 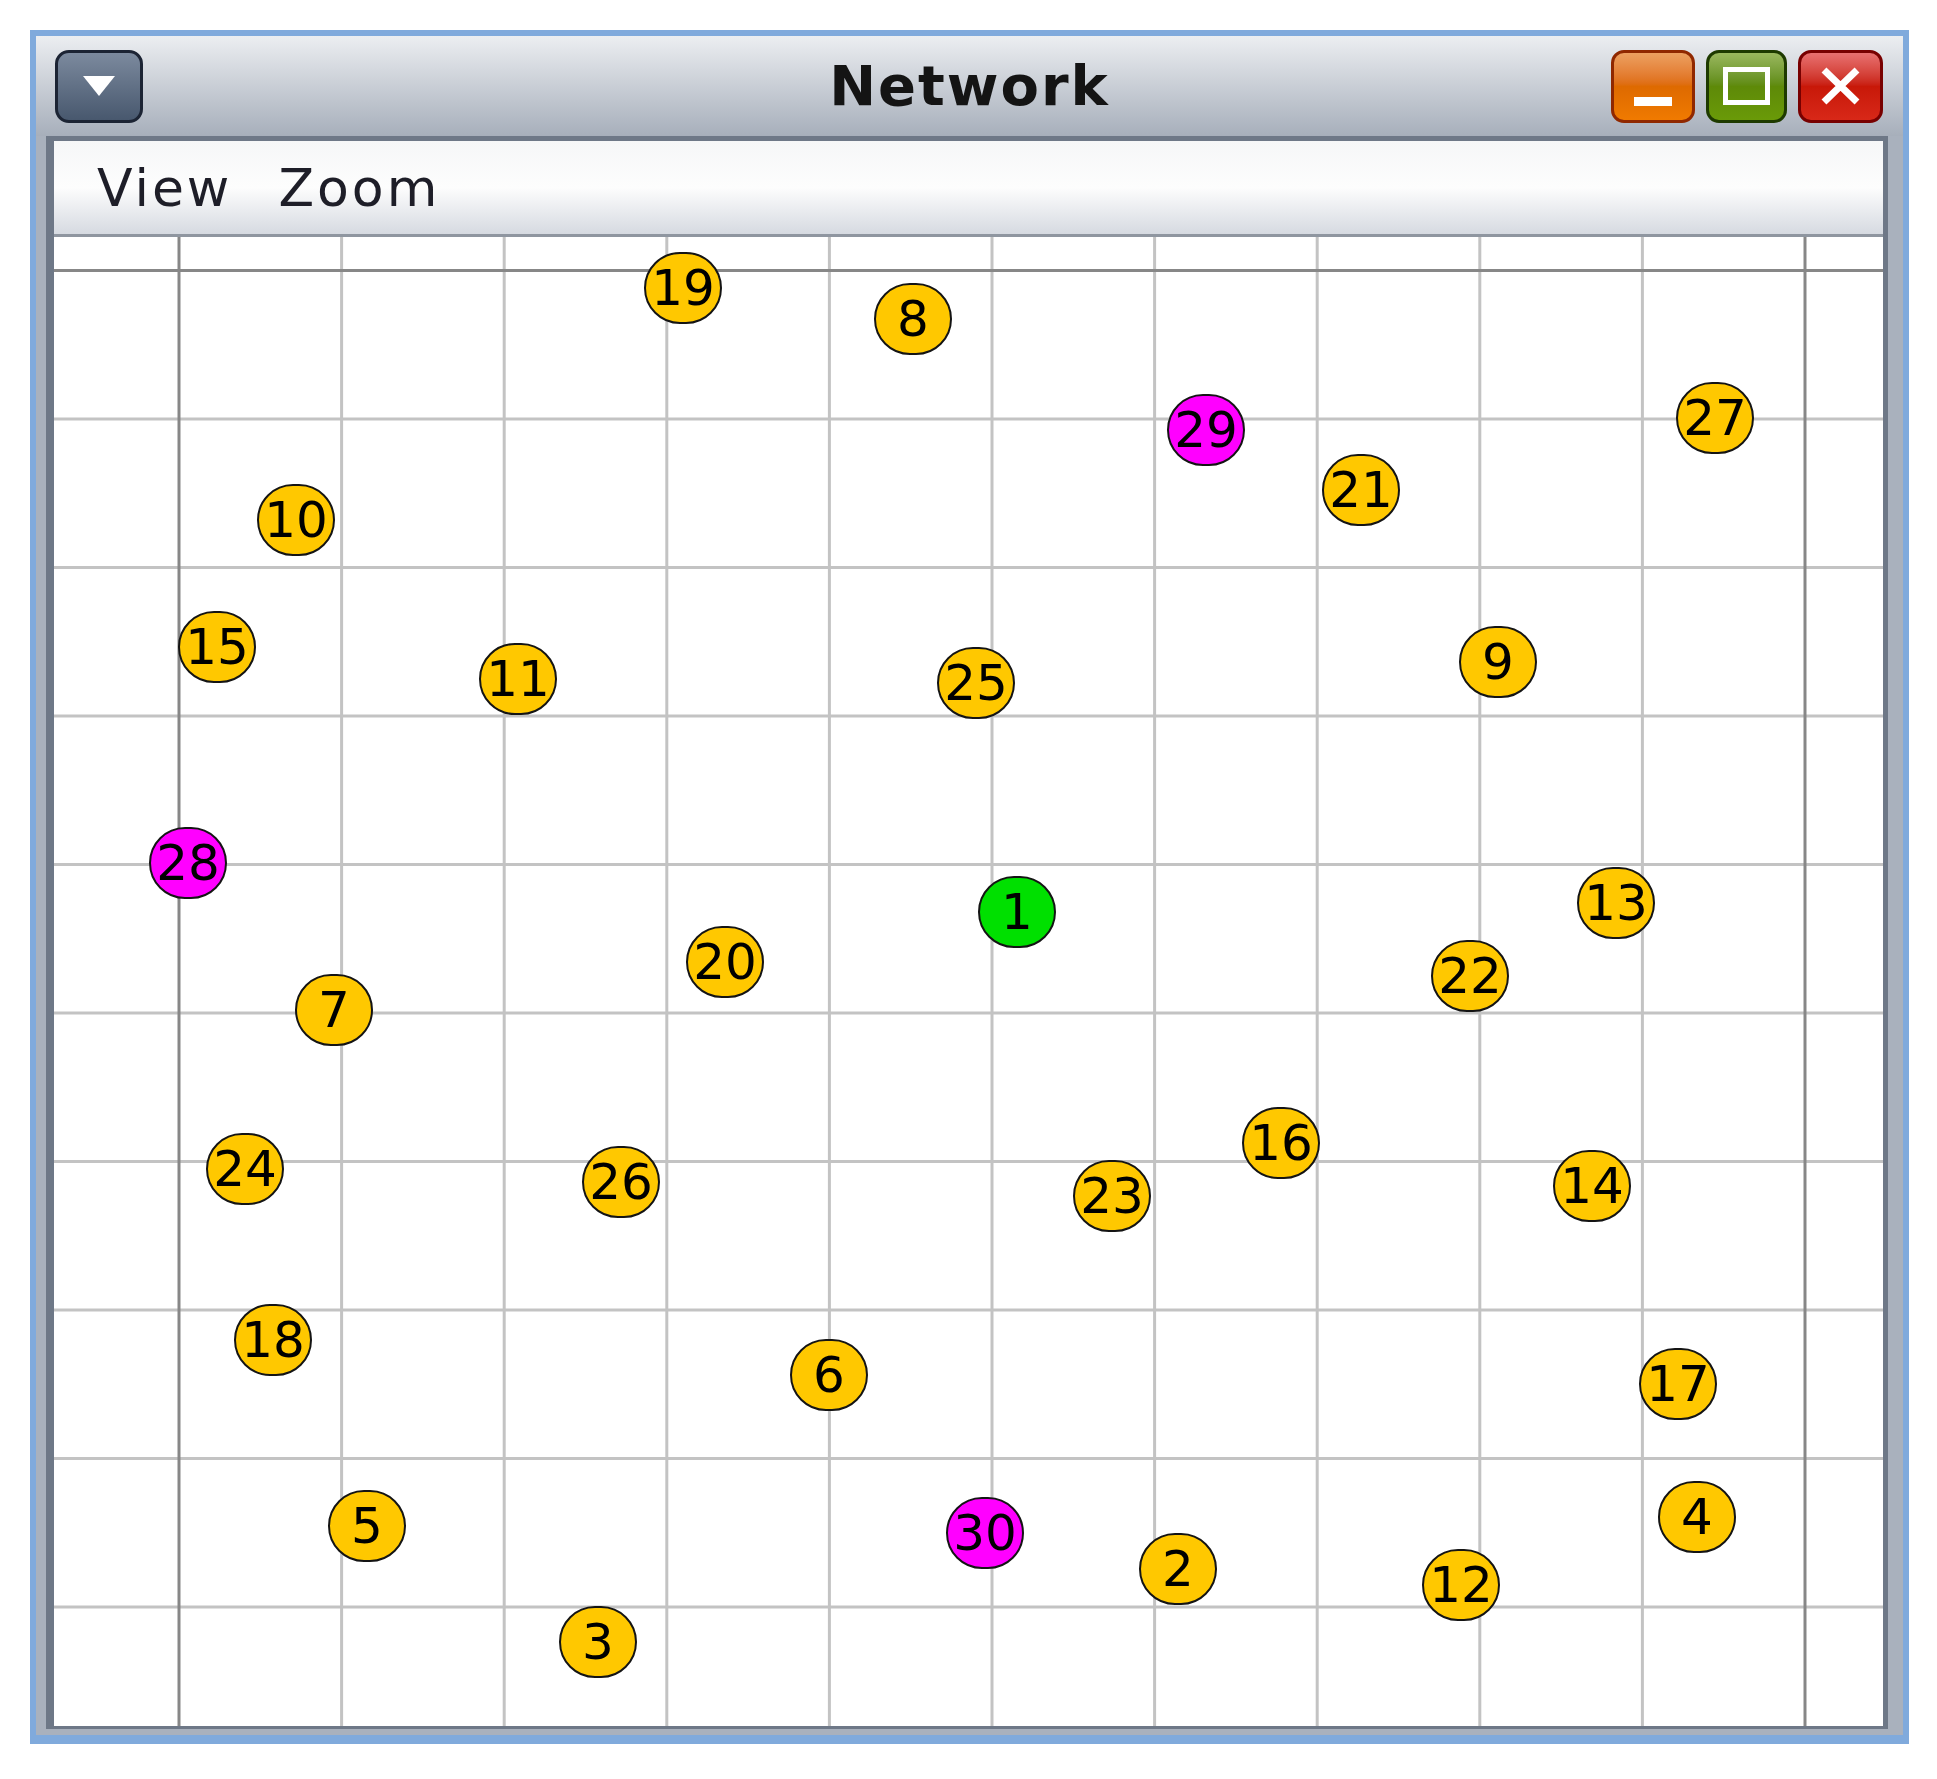 I want to click on network-node: 3, so click(x=598, y=1642).